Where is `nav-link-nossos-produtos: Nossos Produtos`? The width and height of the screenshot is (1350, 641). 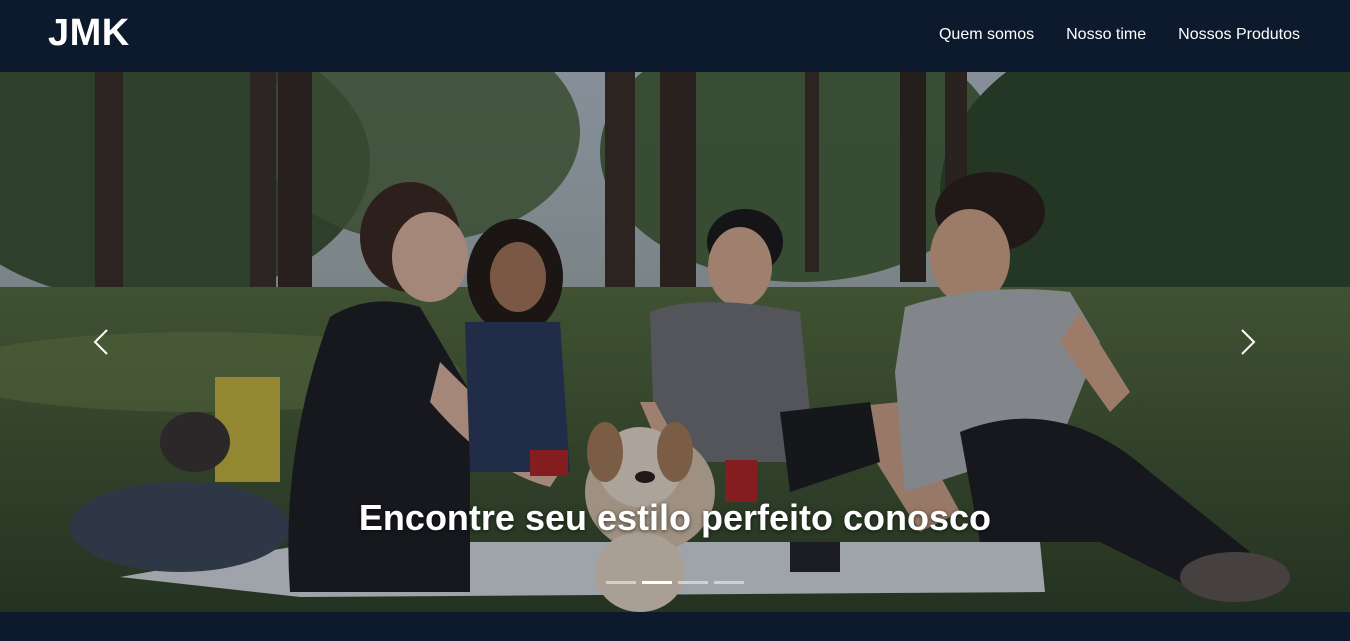
nav-link-nossos-produtos: Nossos Produtos is located at coordinates (1239, 35).